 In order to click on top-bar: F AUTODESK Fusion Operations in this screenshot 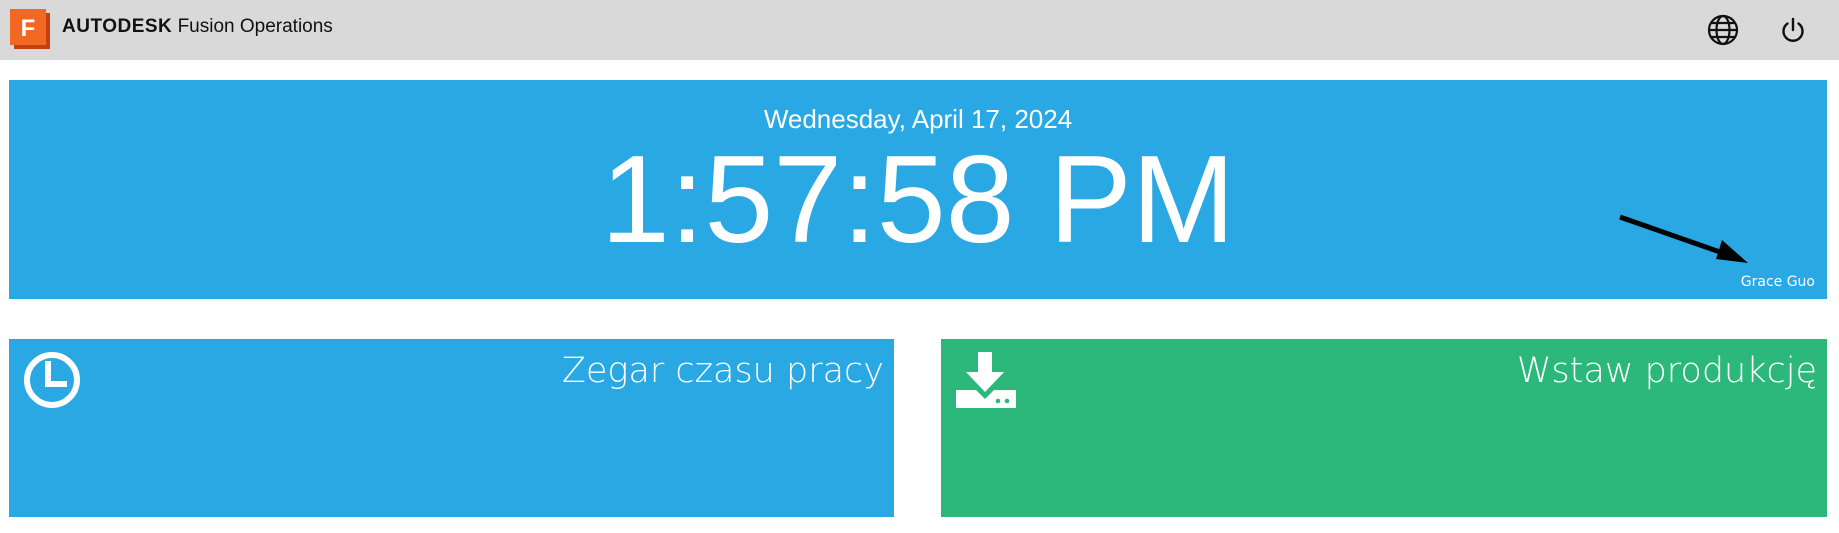, I will do `click(919, 30)`.